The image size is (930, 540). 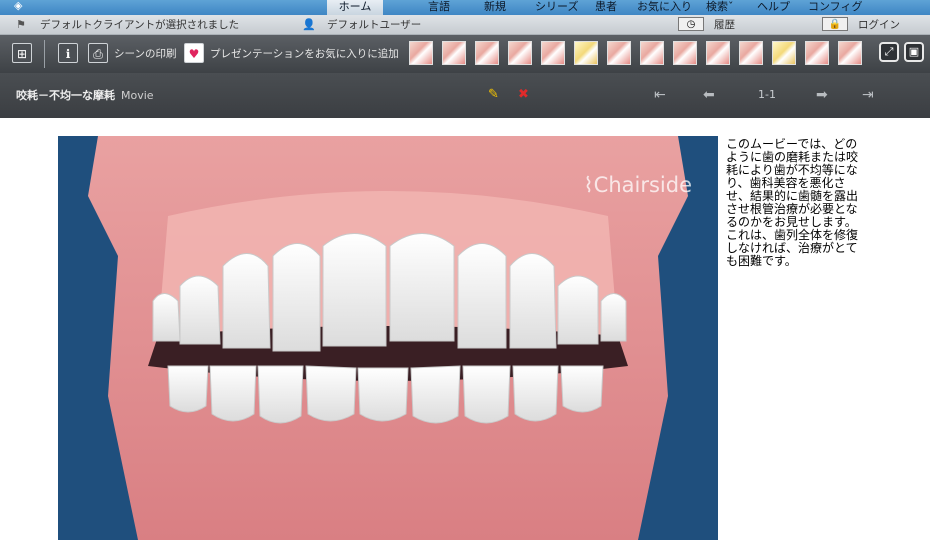 I want to click on nav-home: ホーム, so click(x=355, y=7).